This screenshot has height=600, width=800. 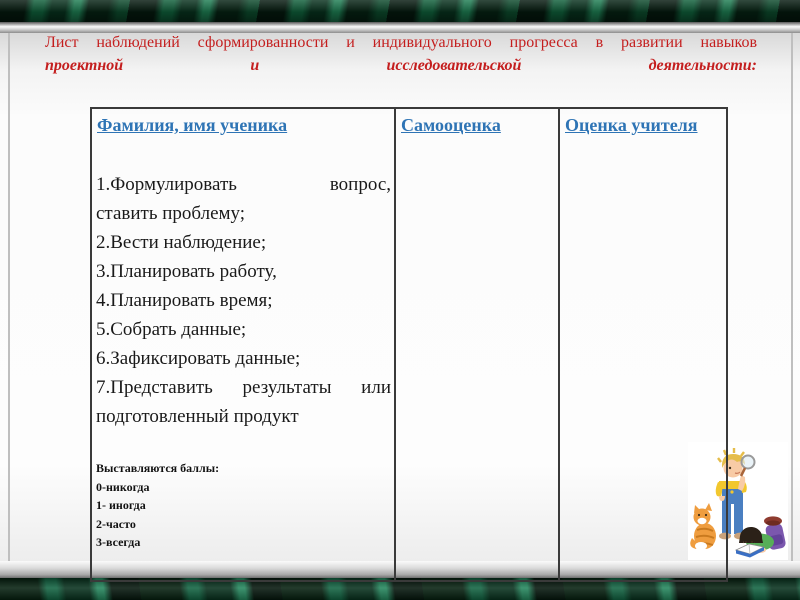 What do you see at coordinates (171, 213) in the screenshot?
I see `skill-line: ставить проблему;` at bounding box center [171, 213].